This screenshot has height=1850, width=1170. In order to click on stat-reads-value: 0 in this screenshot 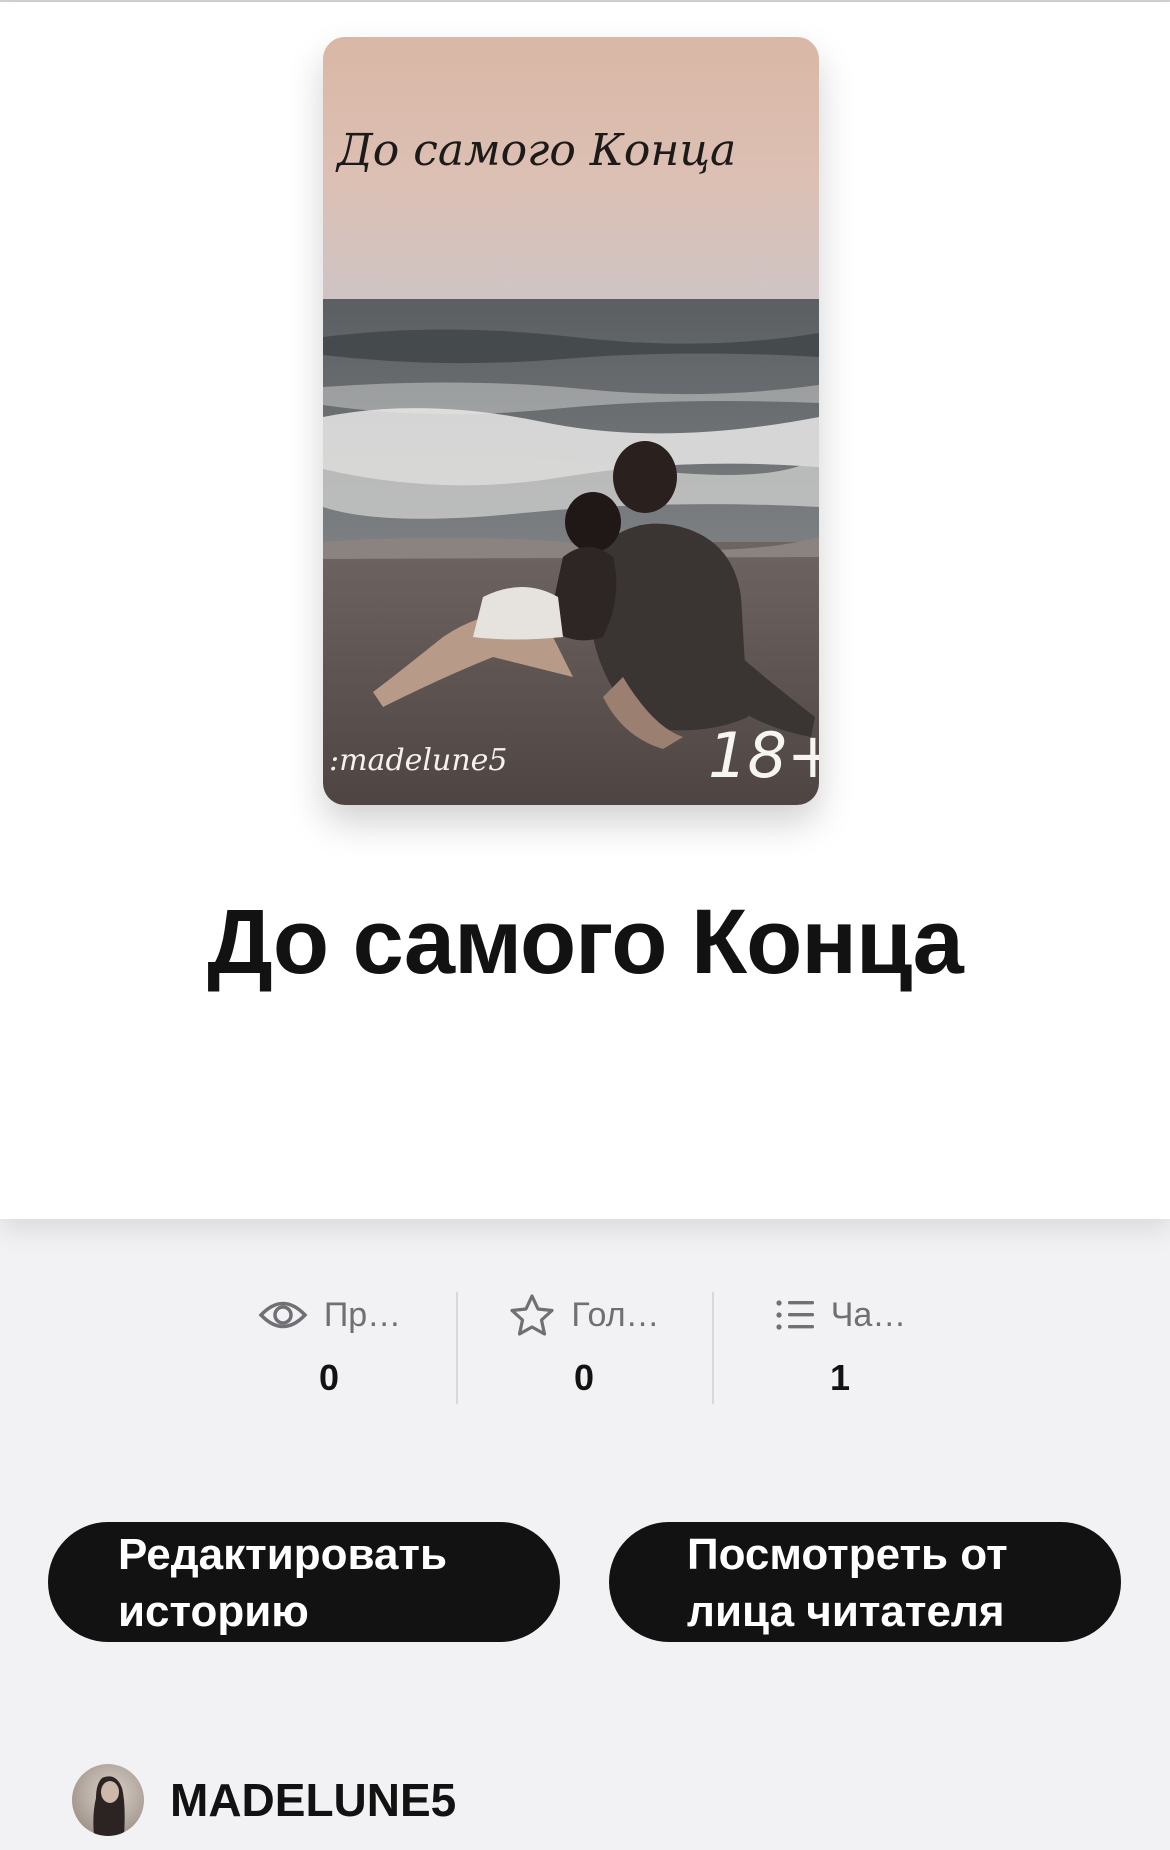, I will do `click(329, 1377)`.